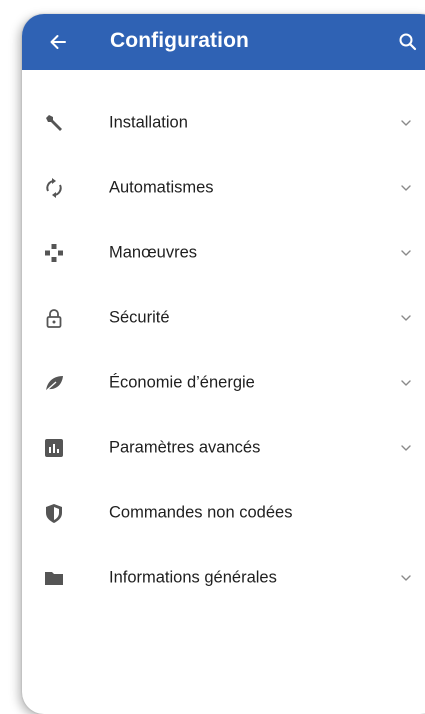 This screenshot has height=714, width=425. I want to click on folder-icon, so click(54, 578).